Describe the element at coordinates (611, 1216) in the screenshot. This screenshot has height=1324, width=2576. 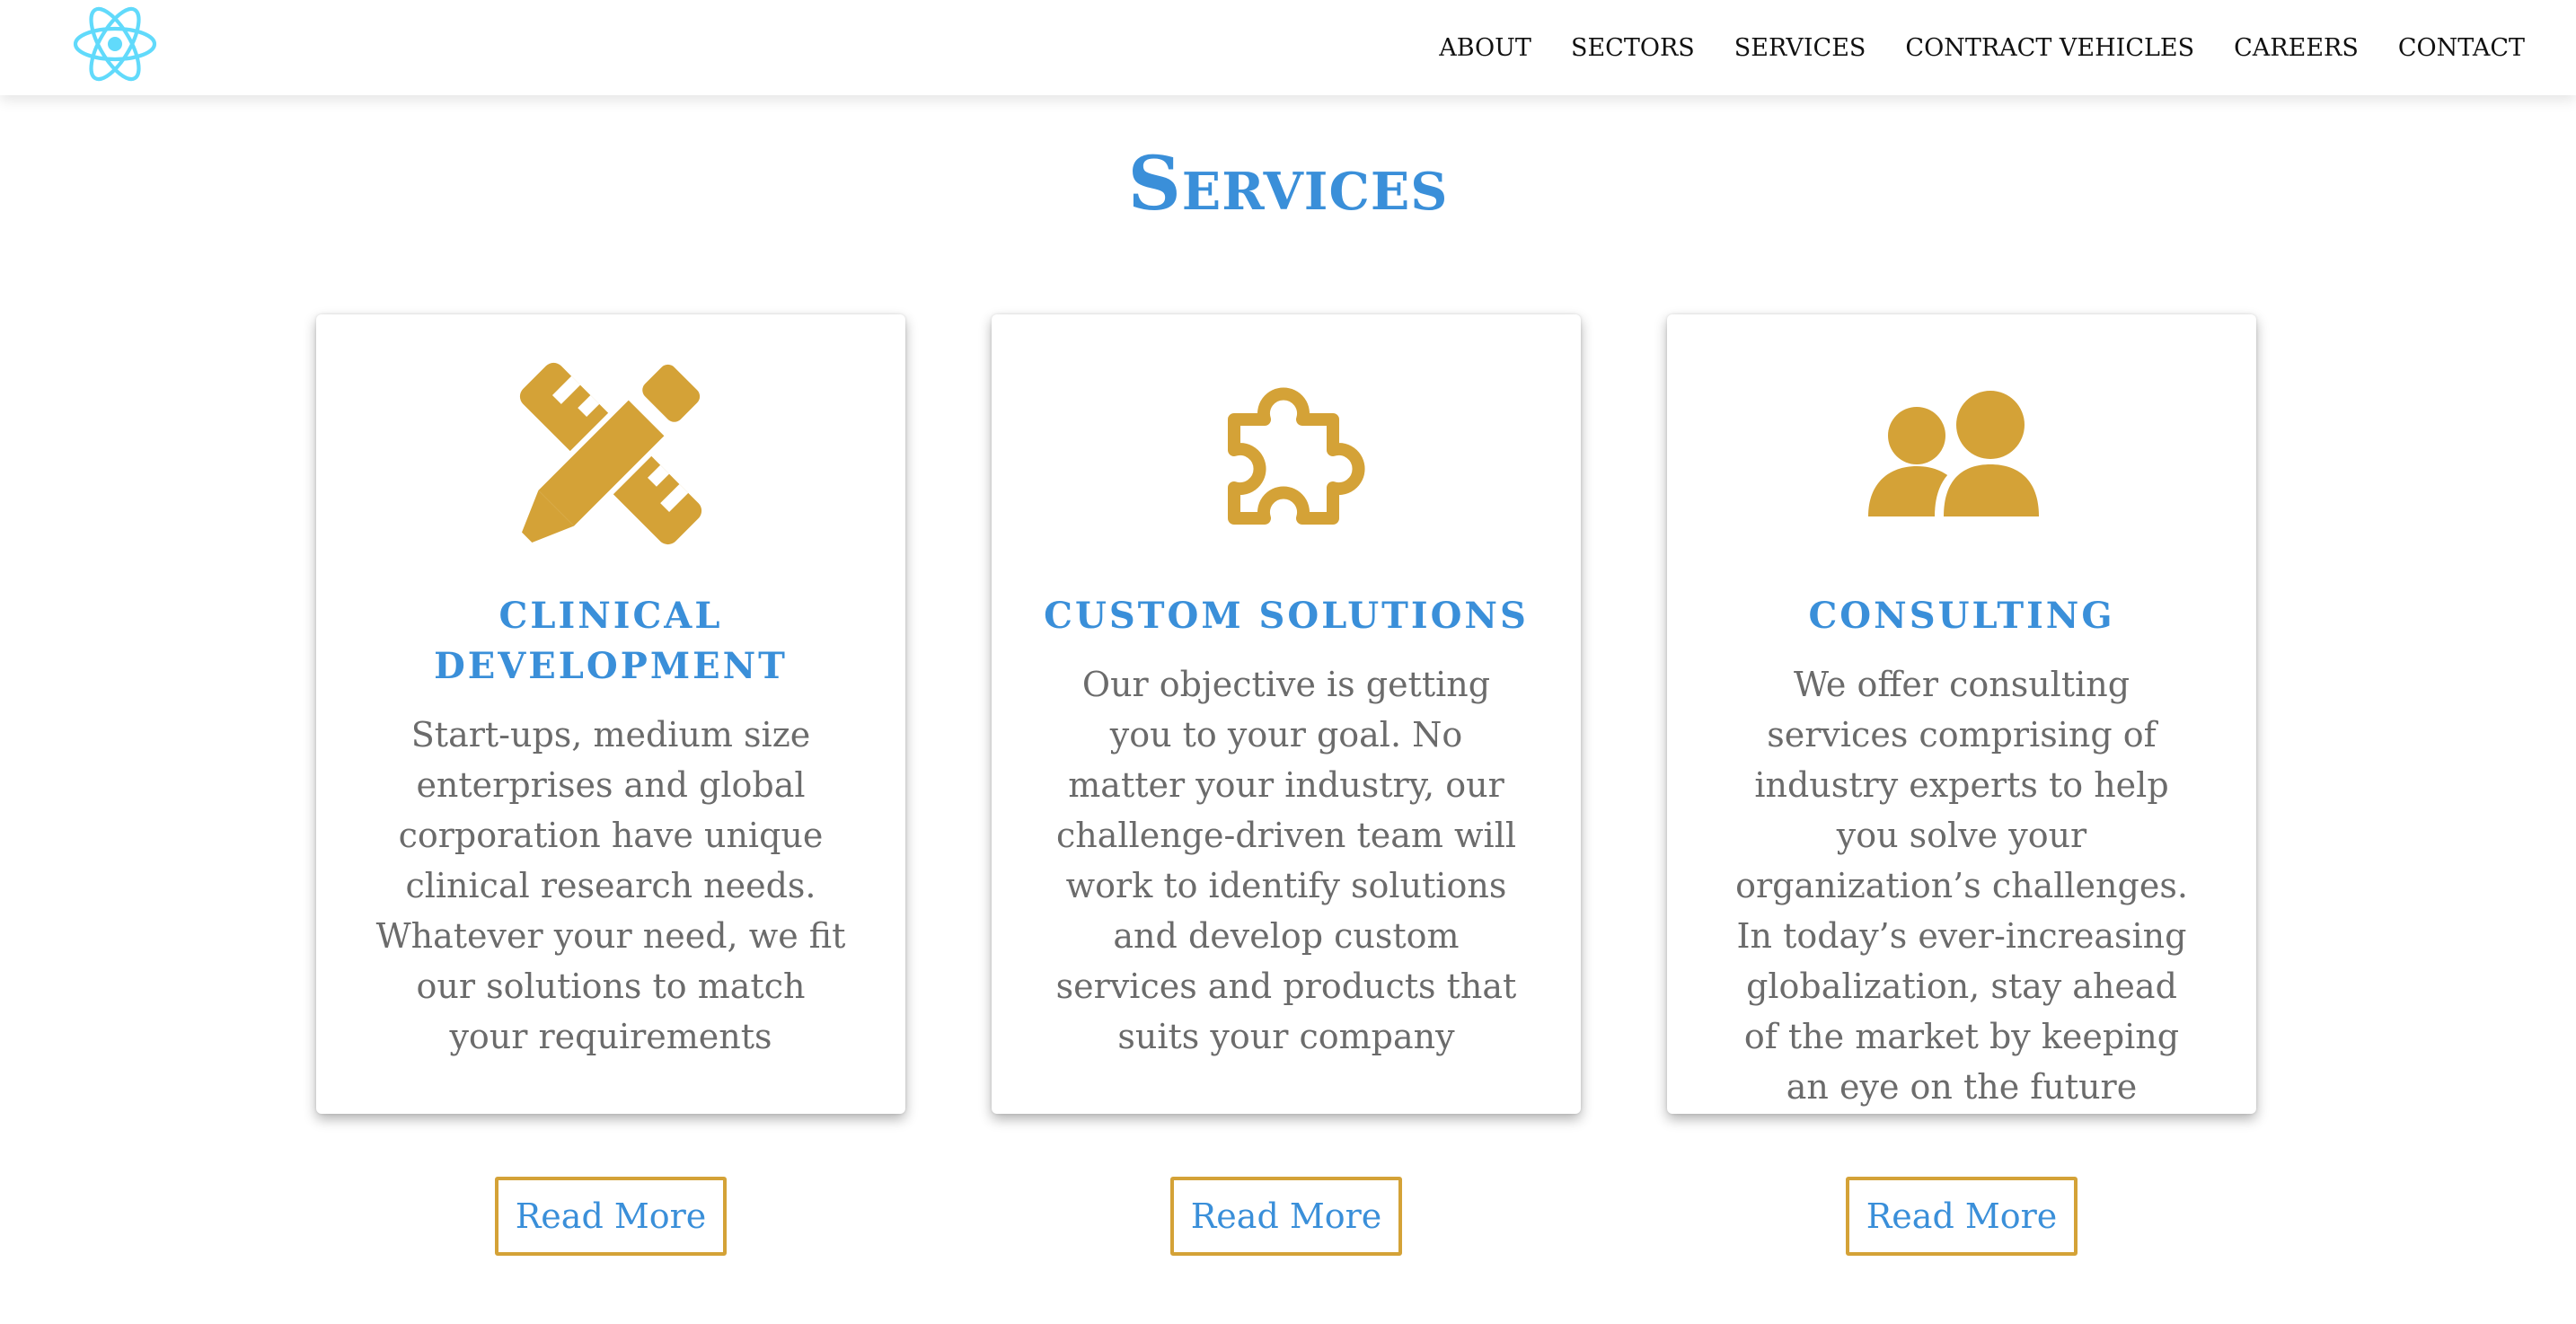
I see `read-more-button-clinical-development: Read More` at that location.